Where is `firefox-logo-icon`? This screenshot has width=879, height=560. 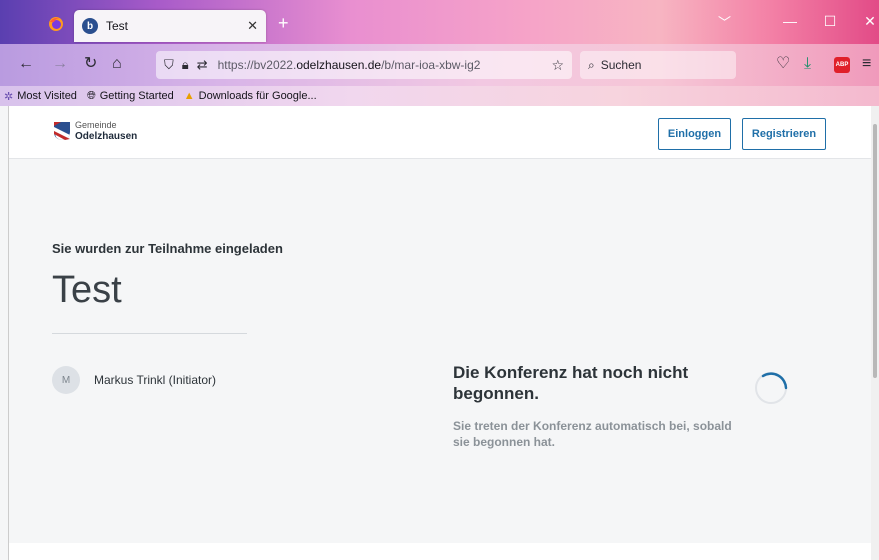
firefox-logo-icon is located at coordinates (56, 24).